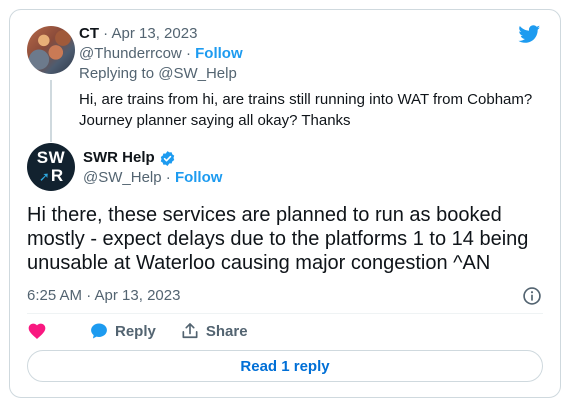 This screenshot has height=407, width=571. Describe the element at coordinates (155, 33) in the screenshot. I see `parent-tweet-date: Apr 13, 2023` at that location.